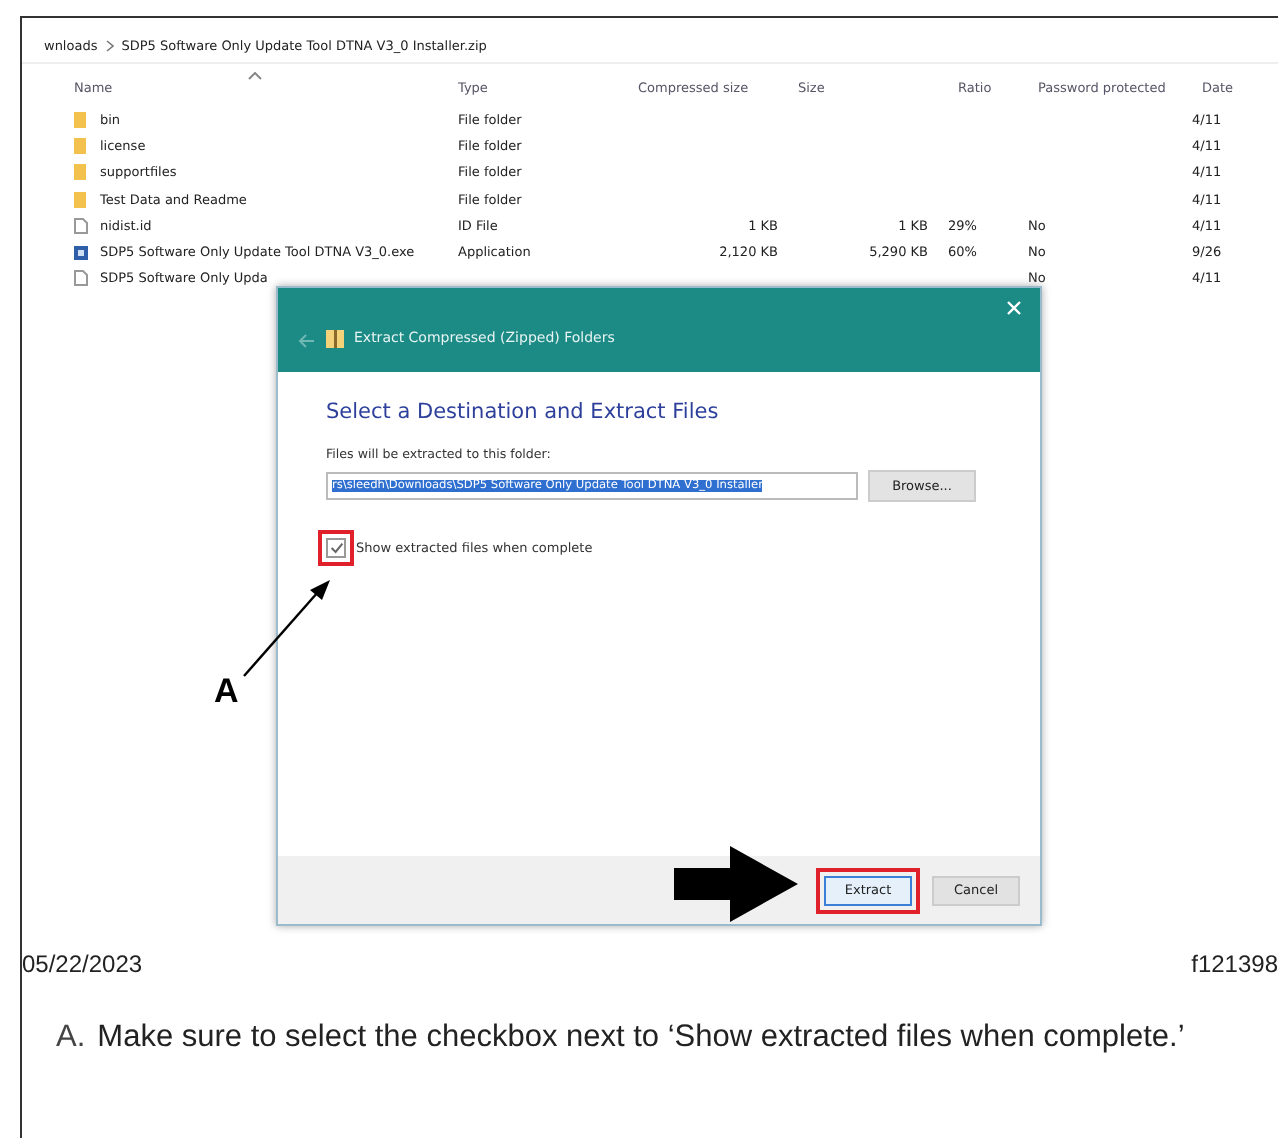 Image resolution: width=1278 pixels, height=1138 pixels. What do you see at coordinates (226, 692) in the screenshot?
I see `callout-label: A` at bounding box center [226, 692].